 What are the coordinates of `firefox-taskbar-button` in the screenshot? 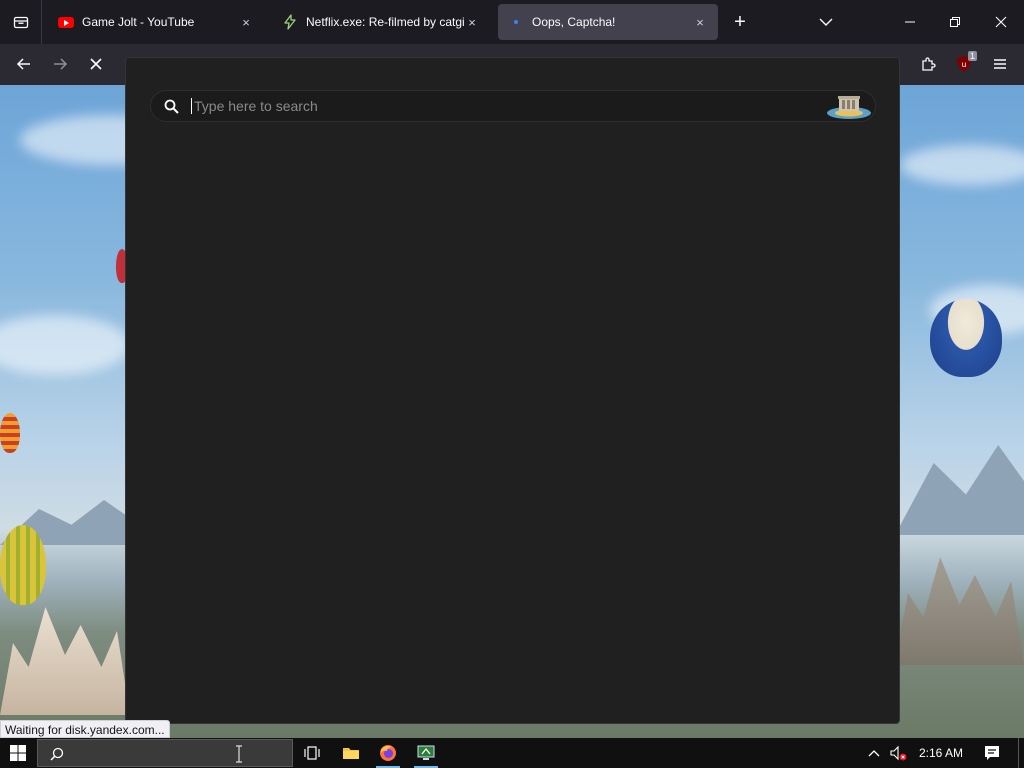 It's located at (388, 753).